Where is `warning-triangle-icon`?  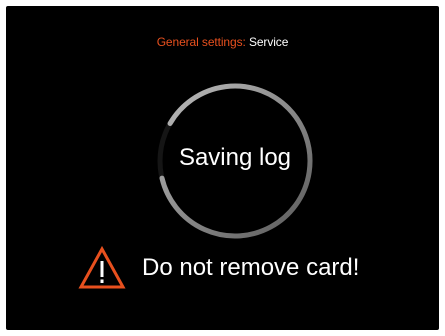 warning-triangle-icon is located at coordinates (102, 267).